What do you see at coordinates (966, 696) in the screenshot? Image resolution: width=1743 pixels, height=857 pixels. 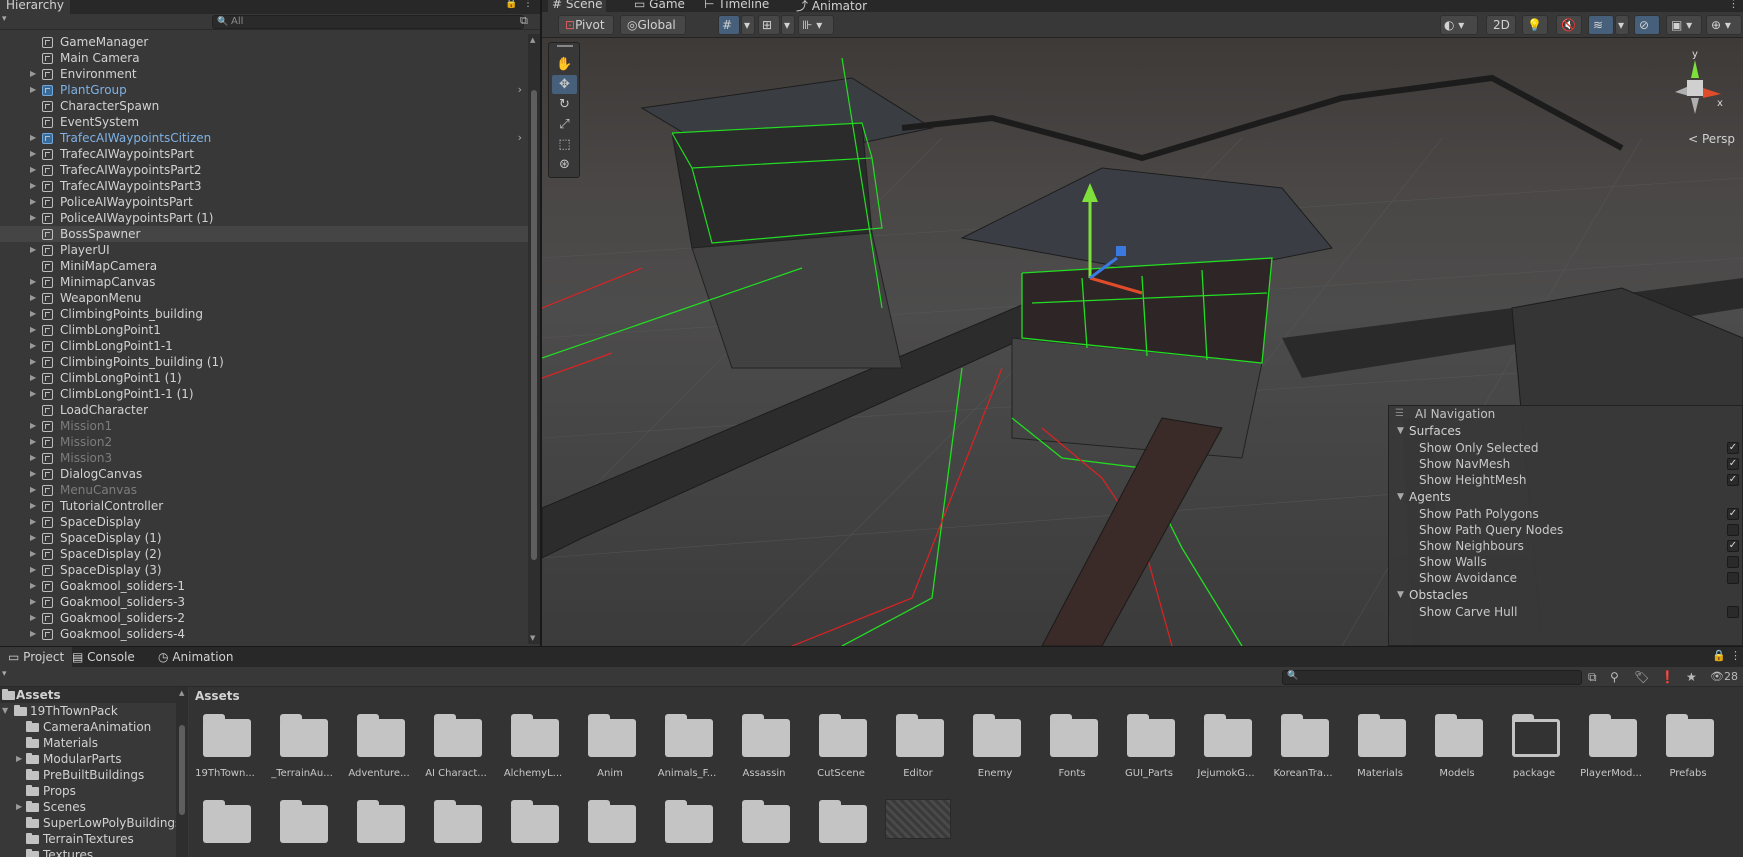 I see `breadcrumb: Assets` at bounding box center [966, 696].